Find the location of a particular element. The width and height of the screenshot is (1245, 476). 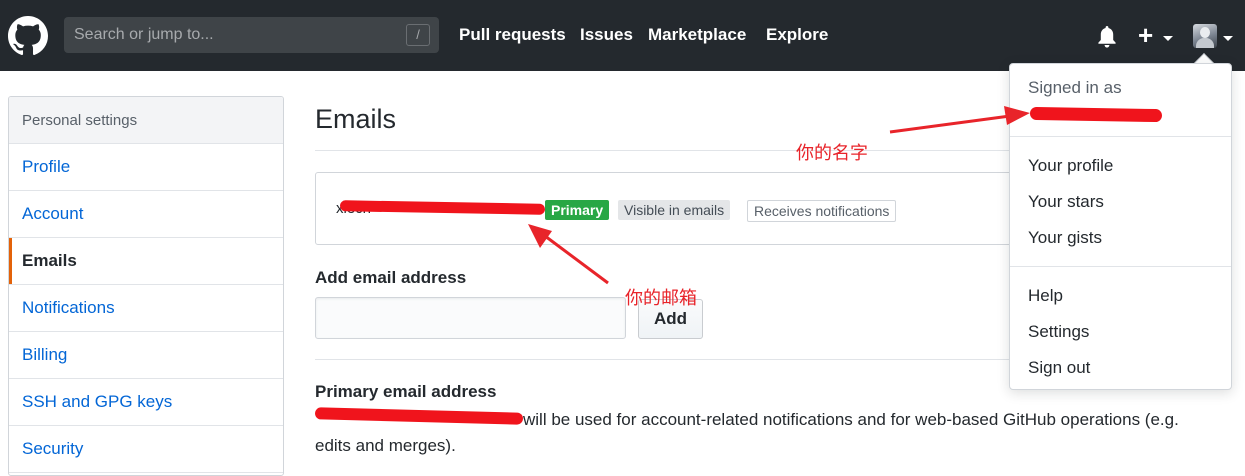

annotation-your-name: 你的名字 is located at coordinates (832, 153).